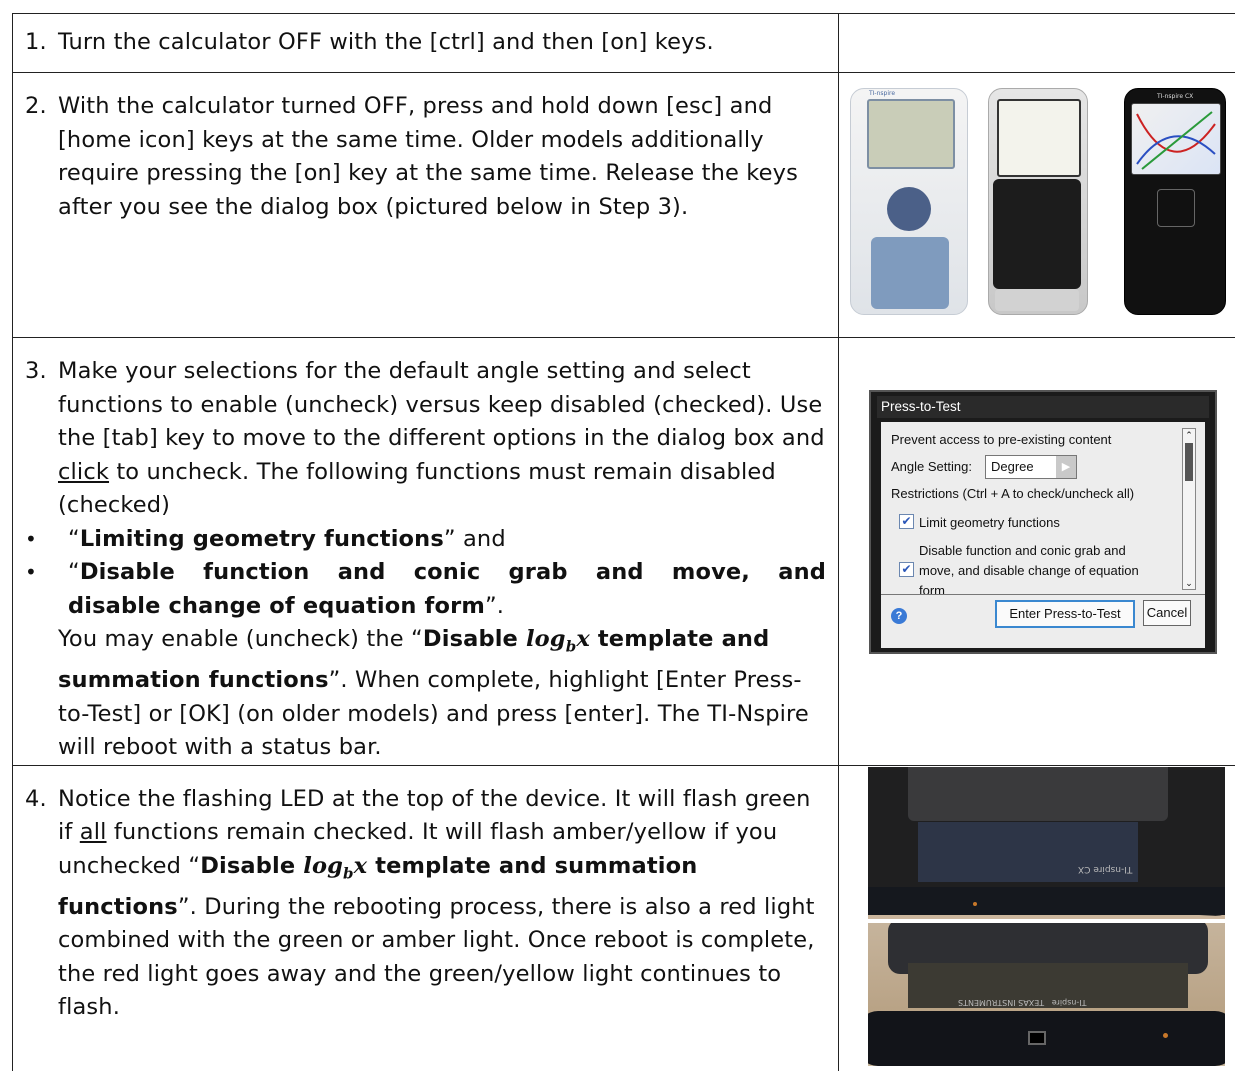 This screenshot has height=1071, width=1235. Describe the element at coordinates (932, 588) in the screenshot. I see `disable-grab-label-line3: form` at that location.